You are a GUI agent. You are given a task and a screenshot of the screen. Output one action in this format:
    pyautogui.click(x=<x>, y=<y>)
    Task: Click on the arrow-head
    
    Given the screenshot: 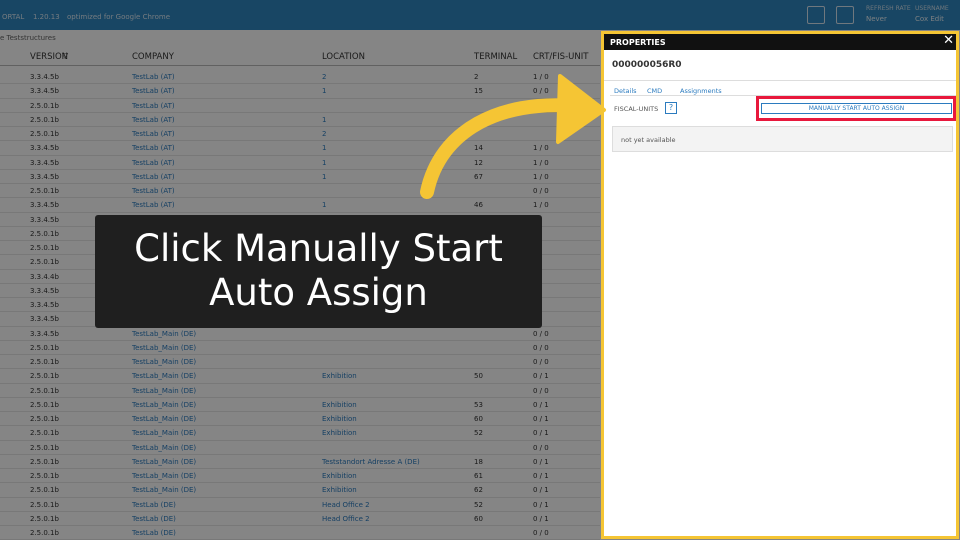 What is the action you would take?
    pyautogui.click(x=581, y=109)
    